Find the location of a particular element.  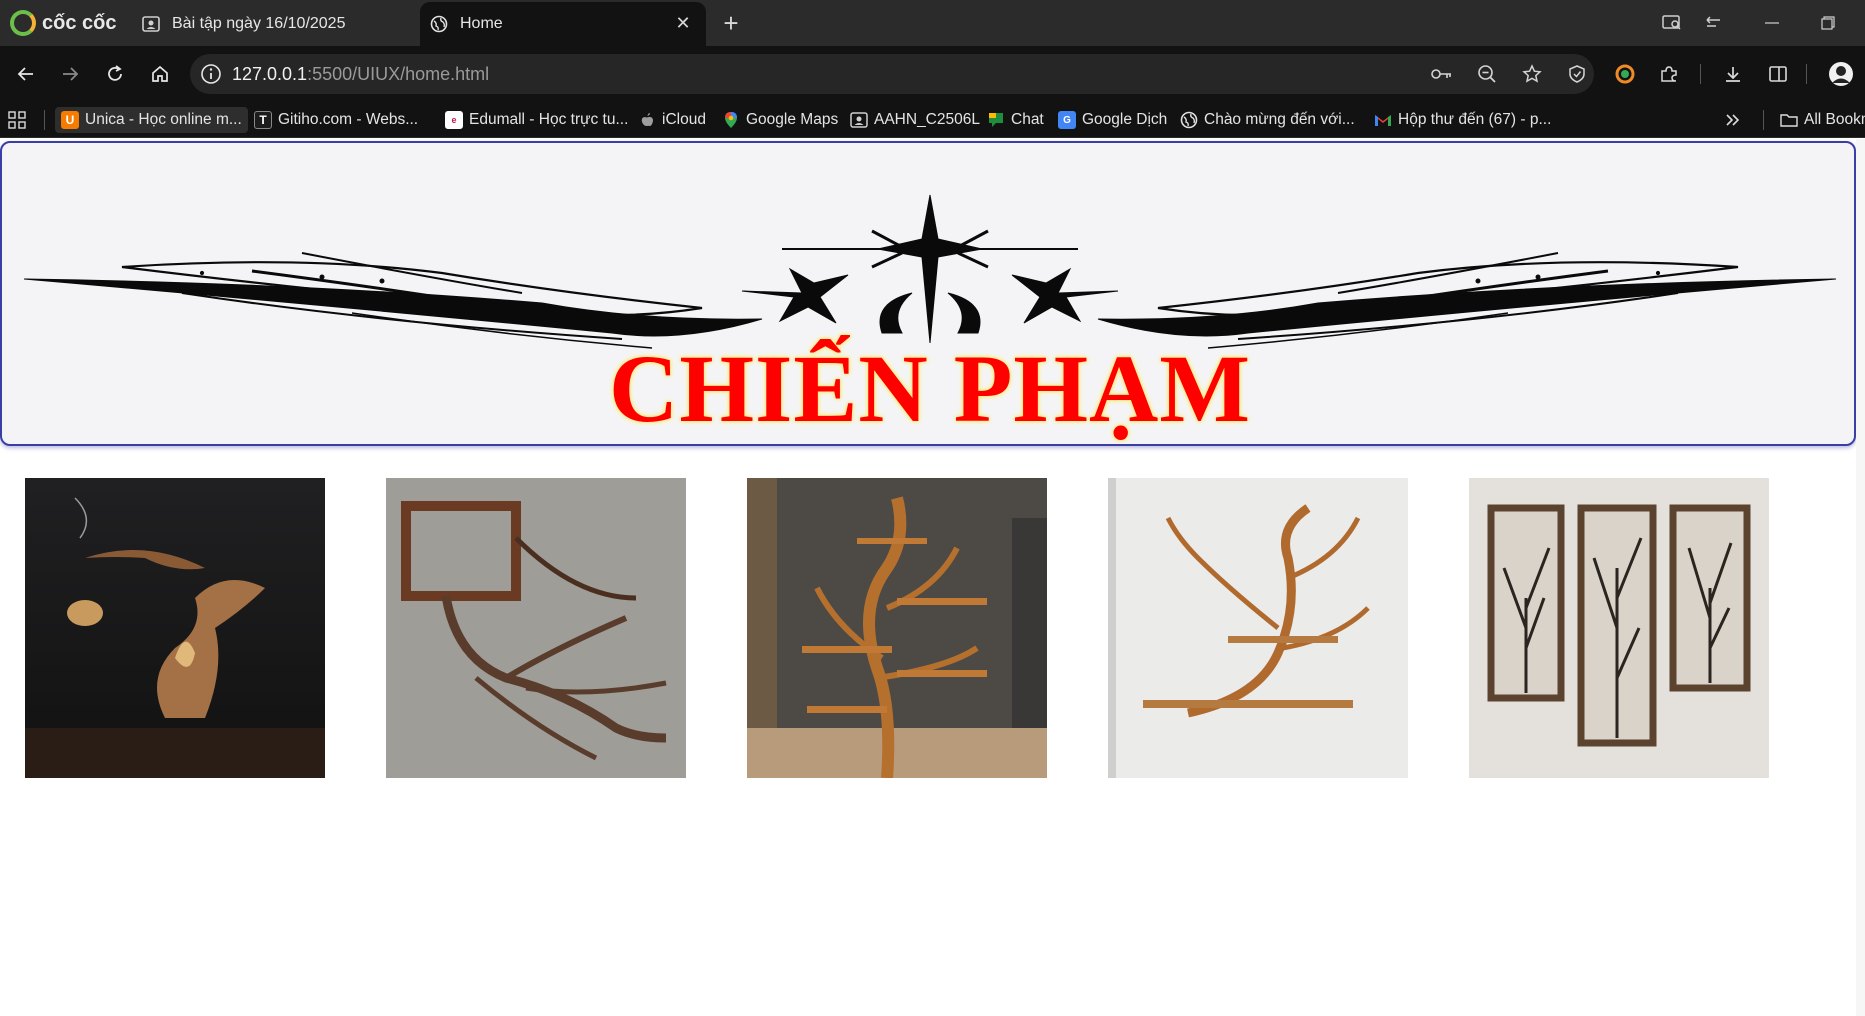

url-text: 127.0.0.1:5500/UIUX/home.html is located at coordinates (360, 74).